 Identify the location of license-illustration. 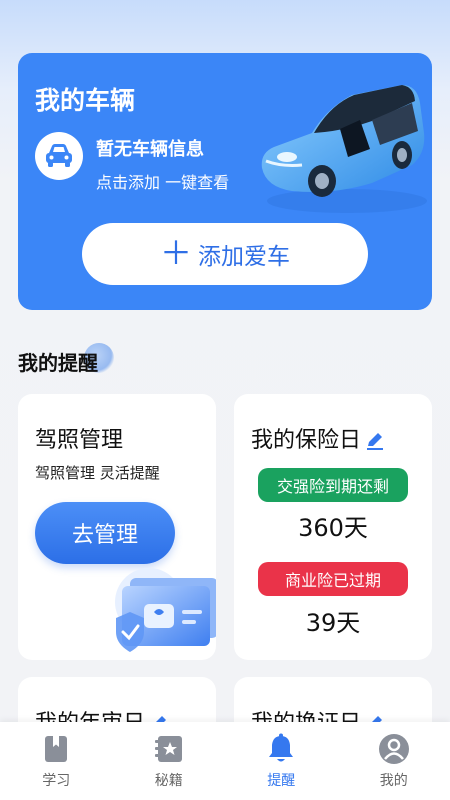
(165, 610).